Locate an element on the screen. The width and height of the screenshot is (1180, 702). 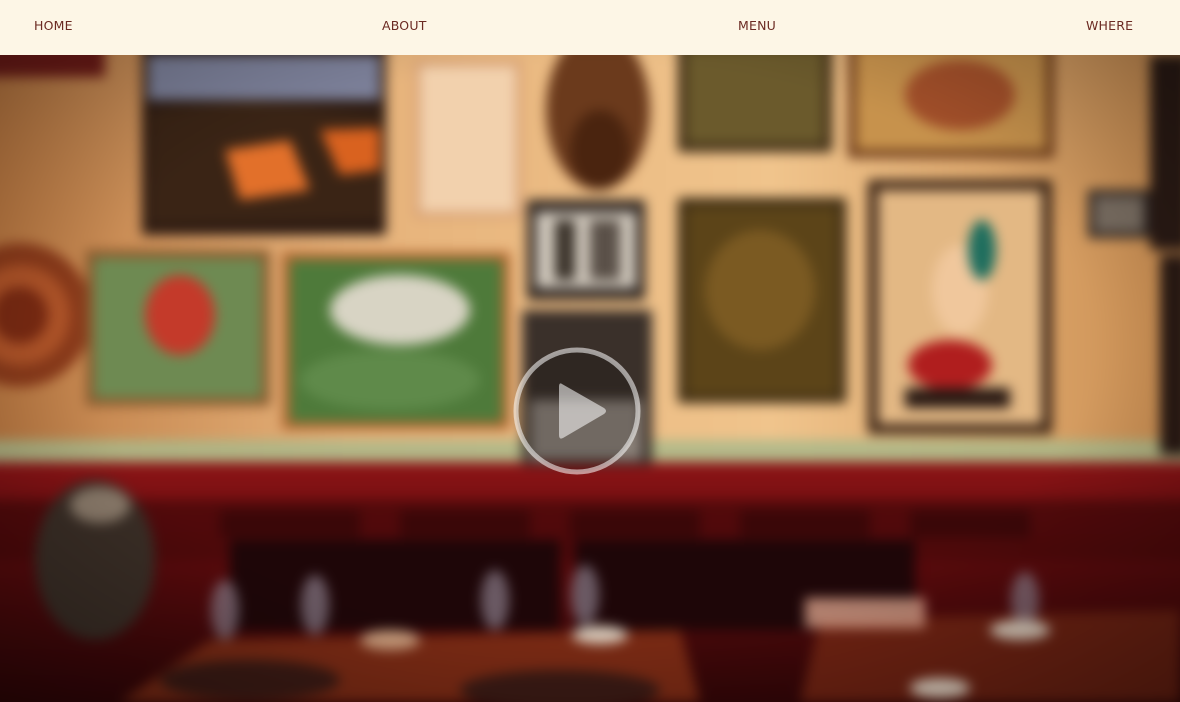
nav-menu-link: MENU is located at coordinates (757, 26).